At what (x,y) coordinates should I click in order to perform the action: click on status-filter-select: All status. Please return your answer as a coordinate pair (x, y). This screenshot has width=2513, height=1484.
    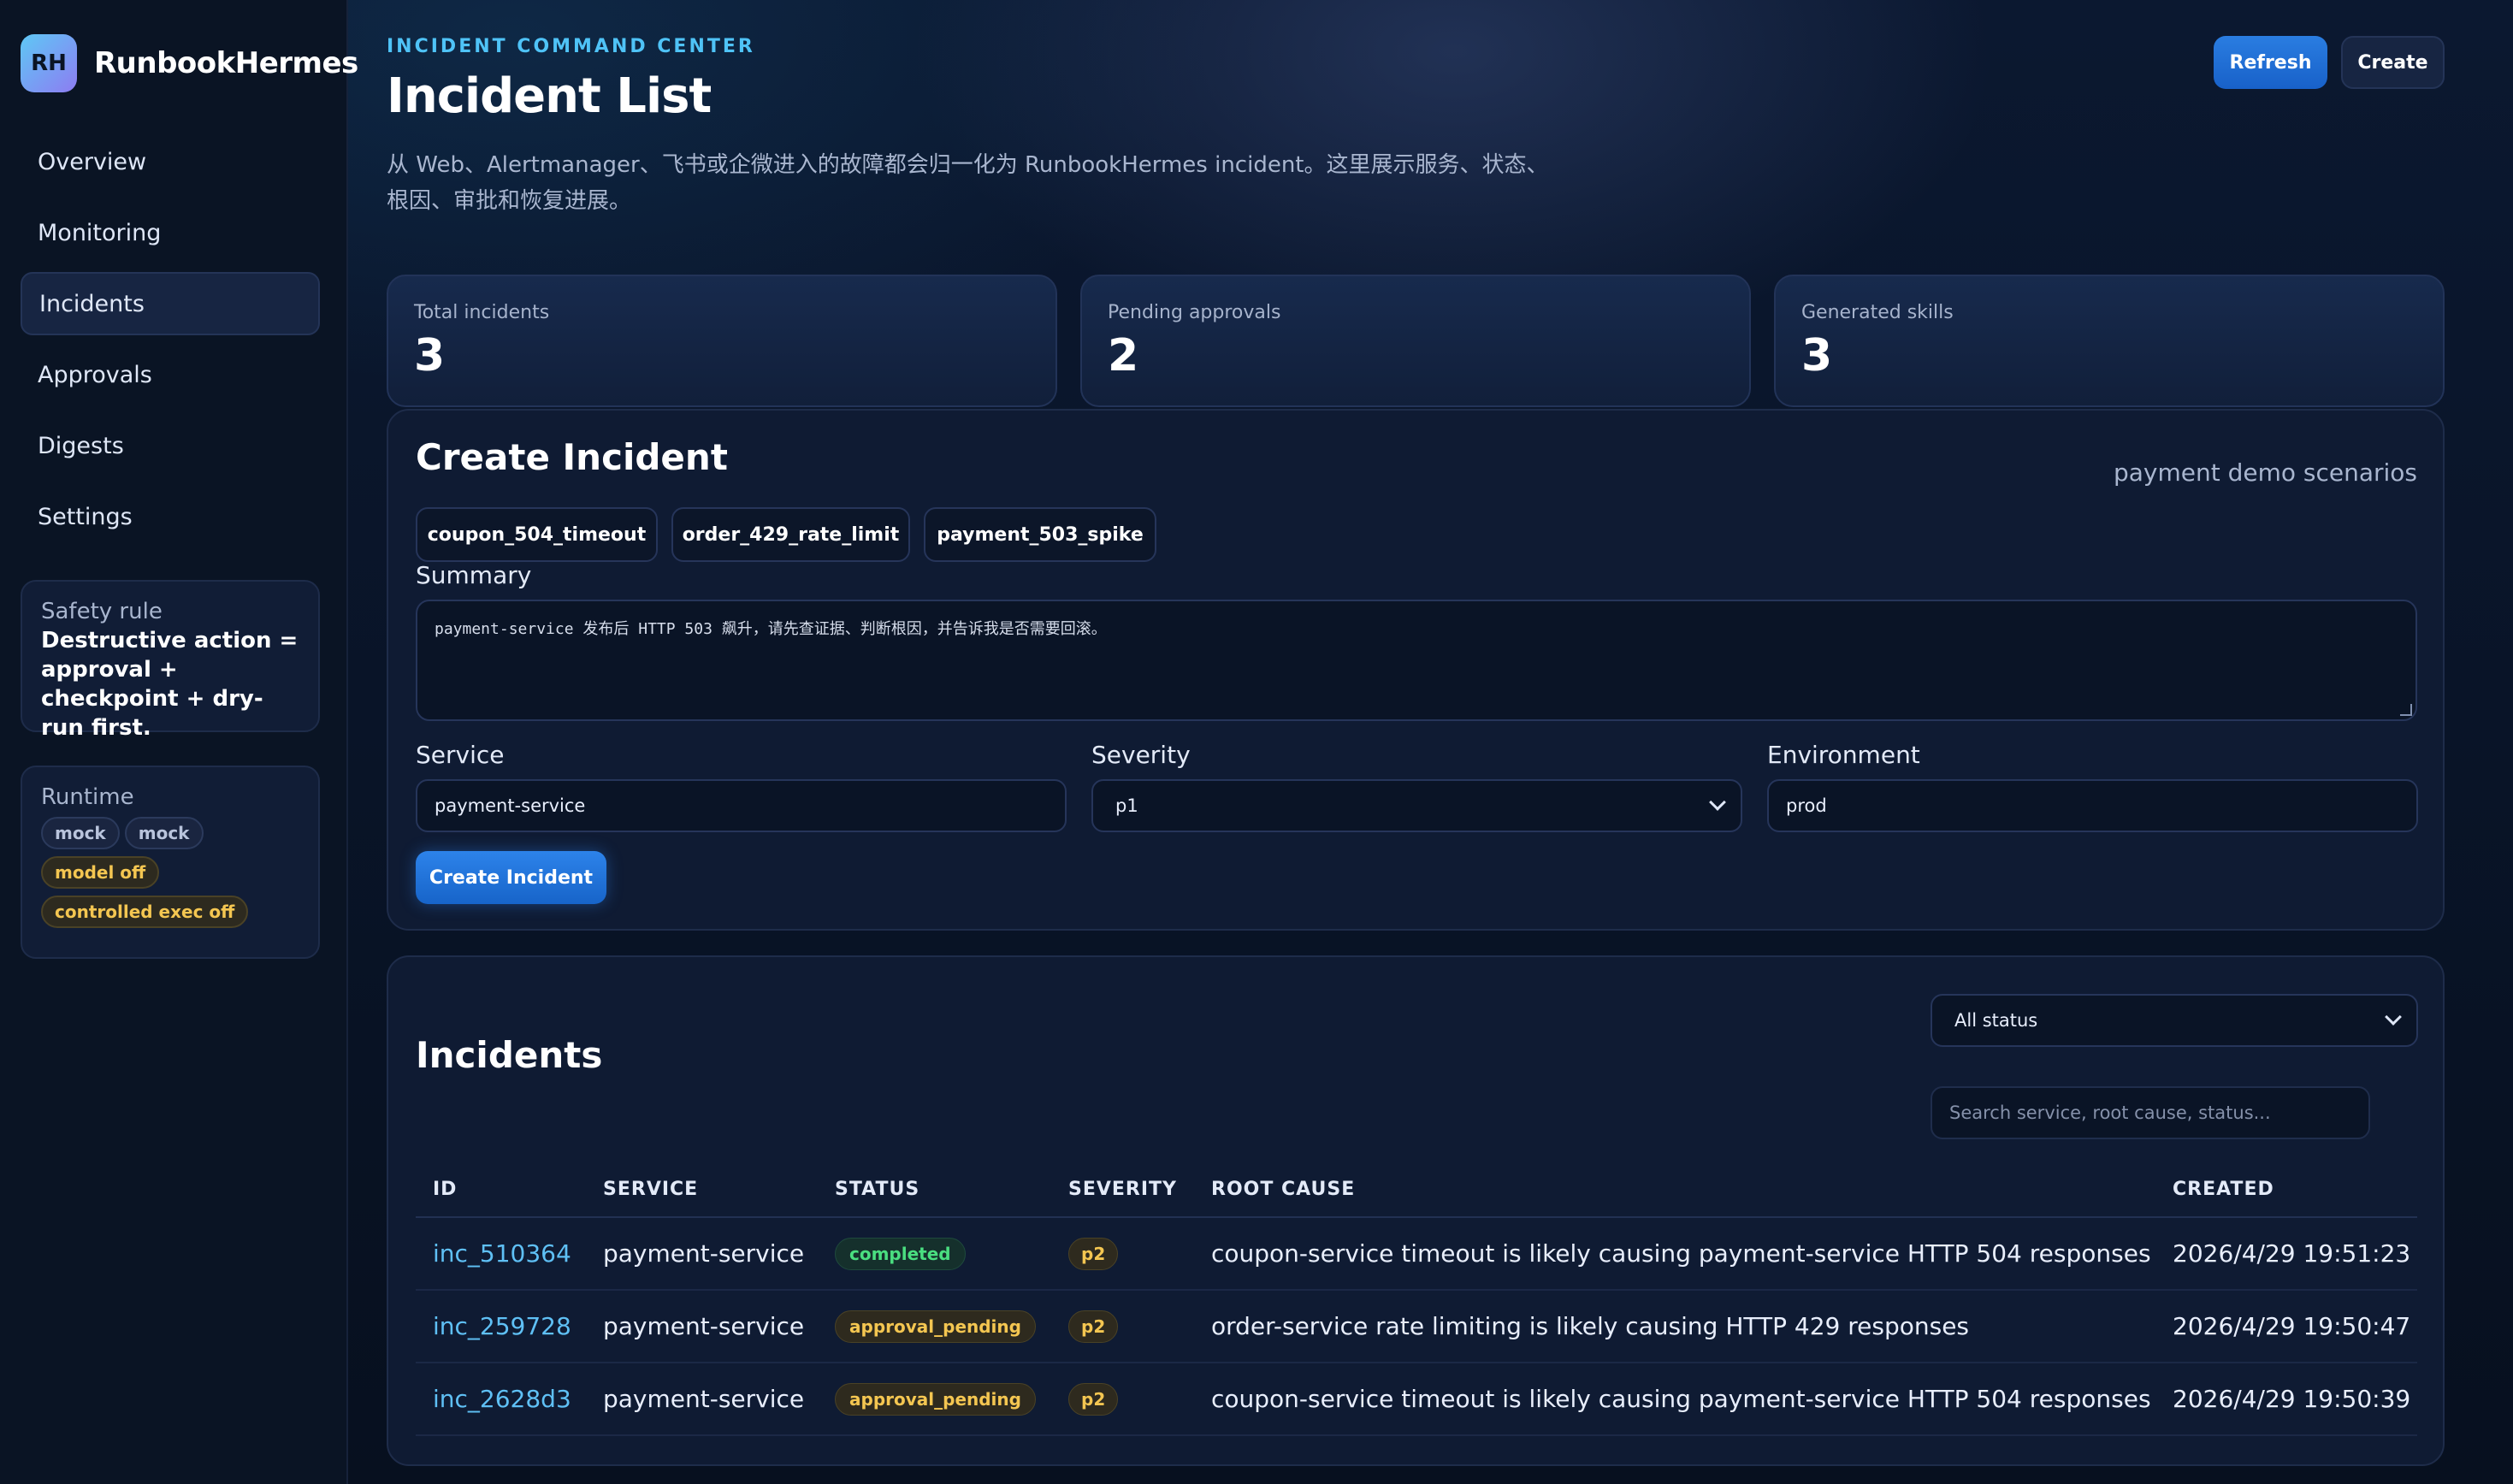
    Looking at the image, I should click on (2174, 1020).